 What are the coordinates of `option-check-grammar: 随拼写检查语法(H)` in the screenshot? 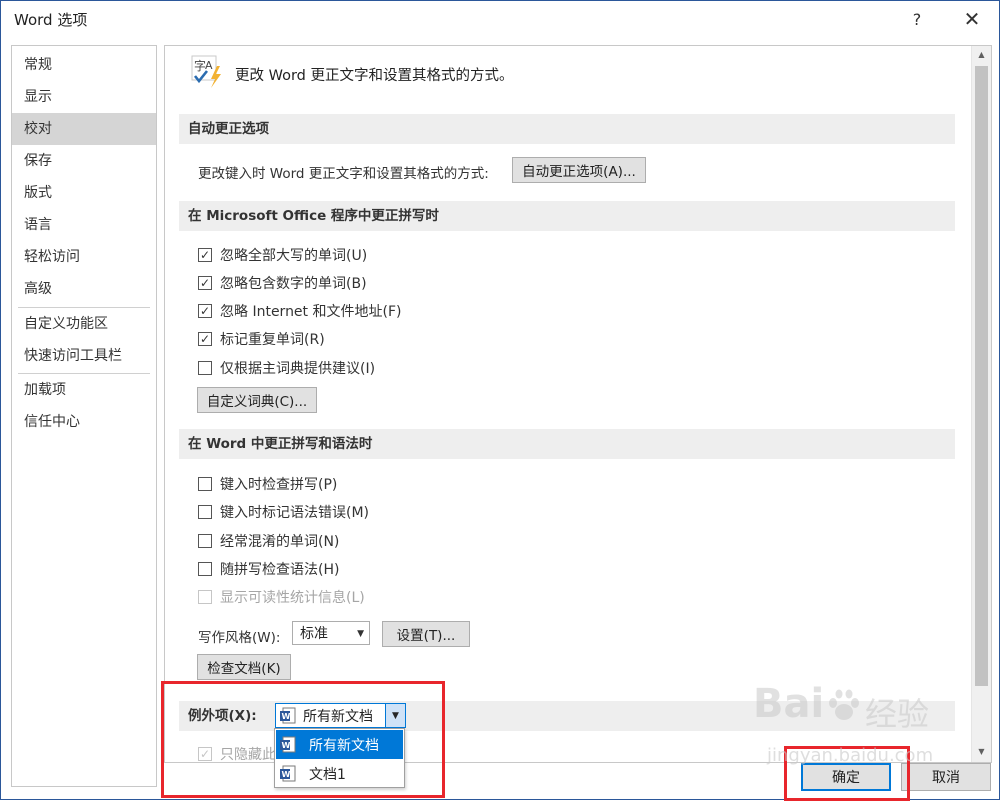 It's located at (268, 569).